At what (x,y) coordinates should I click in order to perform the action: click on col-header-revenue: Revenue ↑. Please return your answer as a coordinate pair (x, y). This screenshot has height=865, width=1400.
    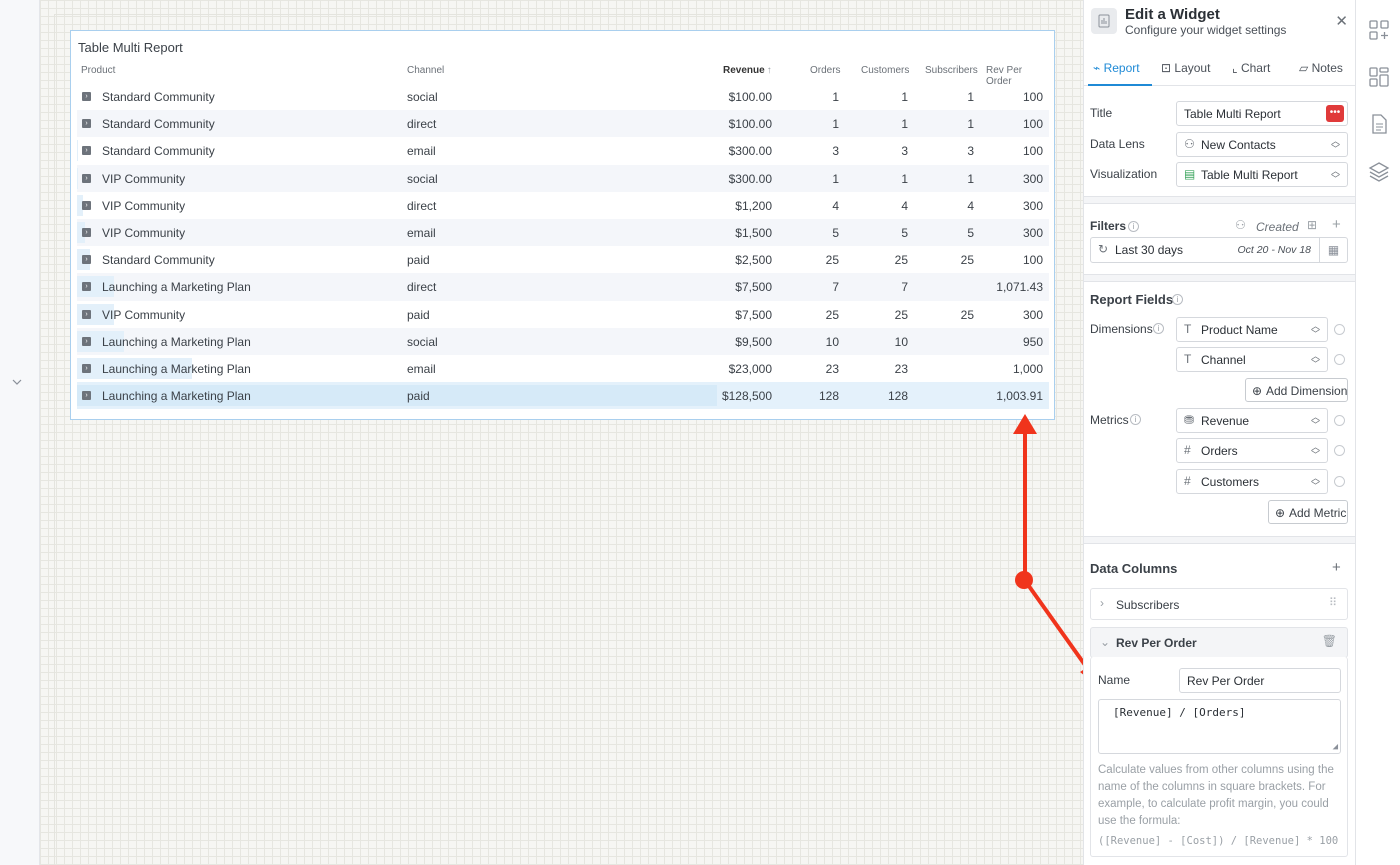
    Looking at the image, I should click on (747, 70).